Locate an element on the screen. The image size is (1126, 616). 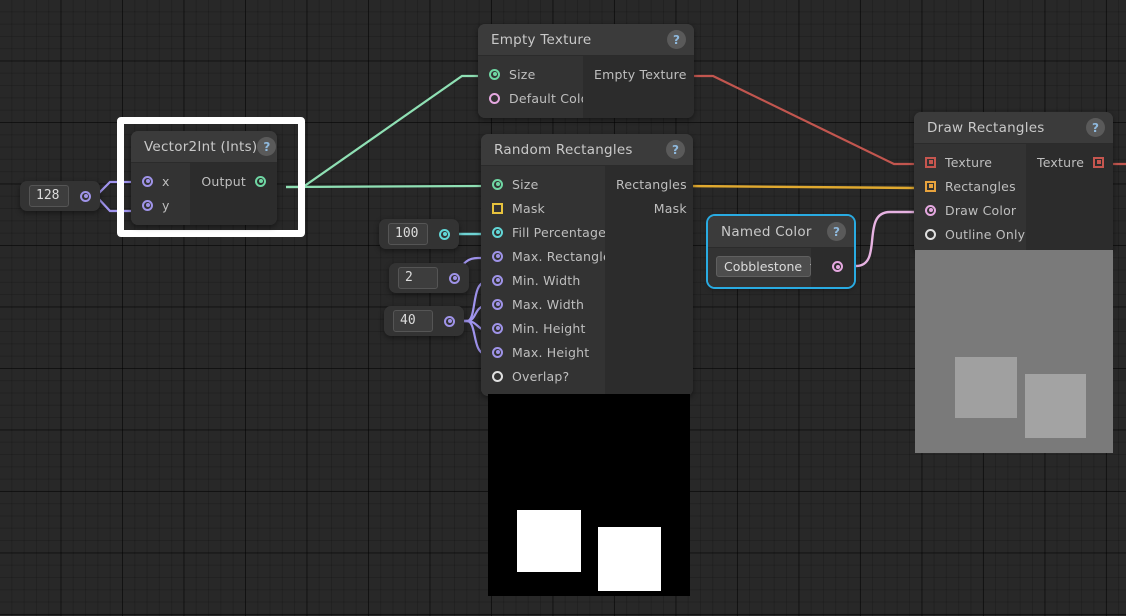
node-empty-texture-outputs: Empty Texture is located at coordinates (638, 87).